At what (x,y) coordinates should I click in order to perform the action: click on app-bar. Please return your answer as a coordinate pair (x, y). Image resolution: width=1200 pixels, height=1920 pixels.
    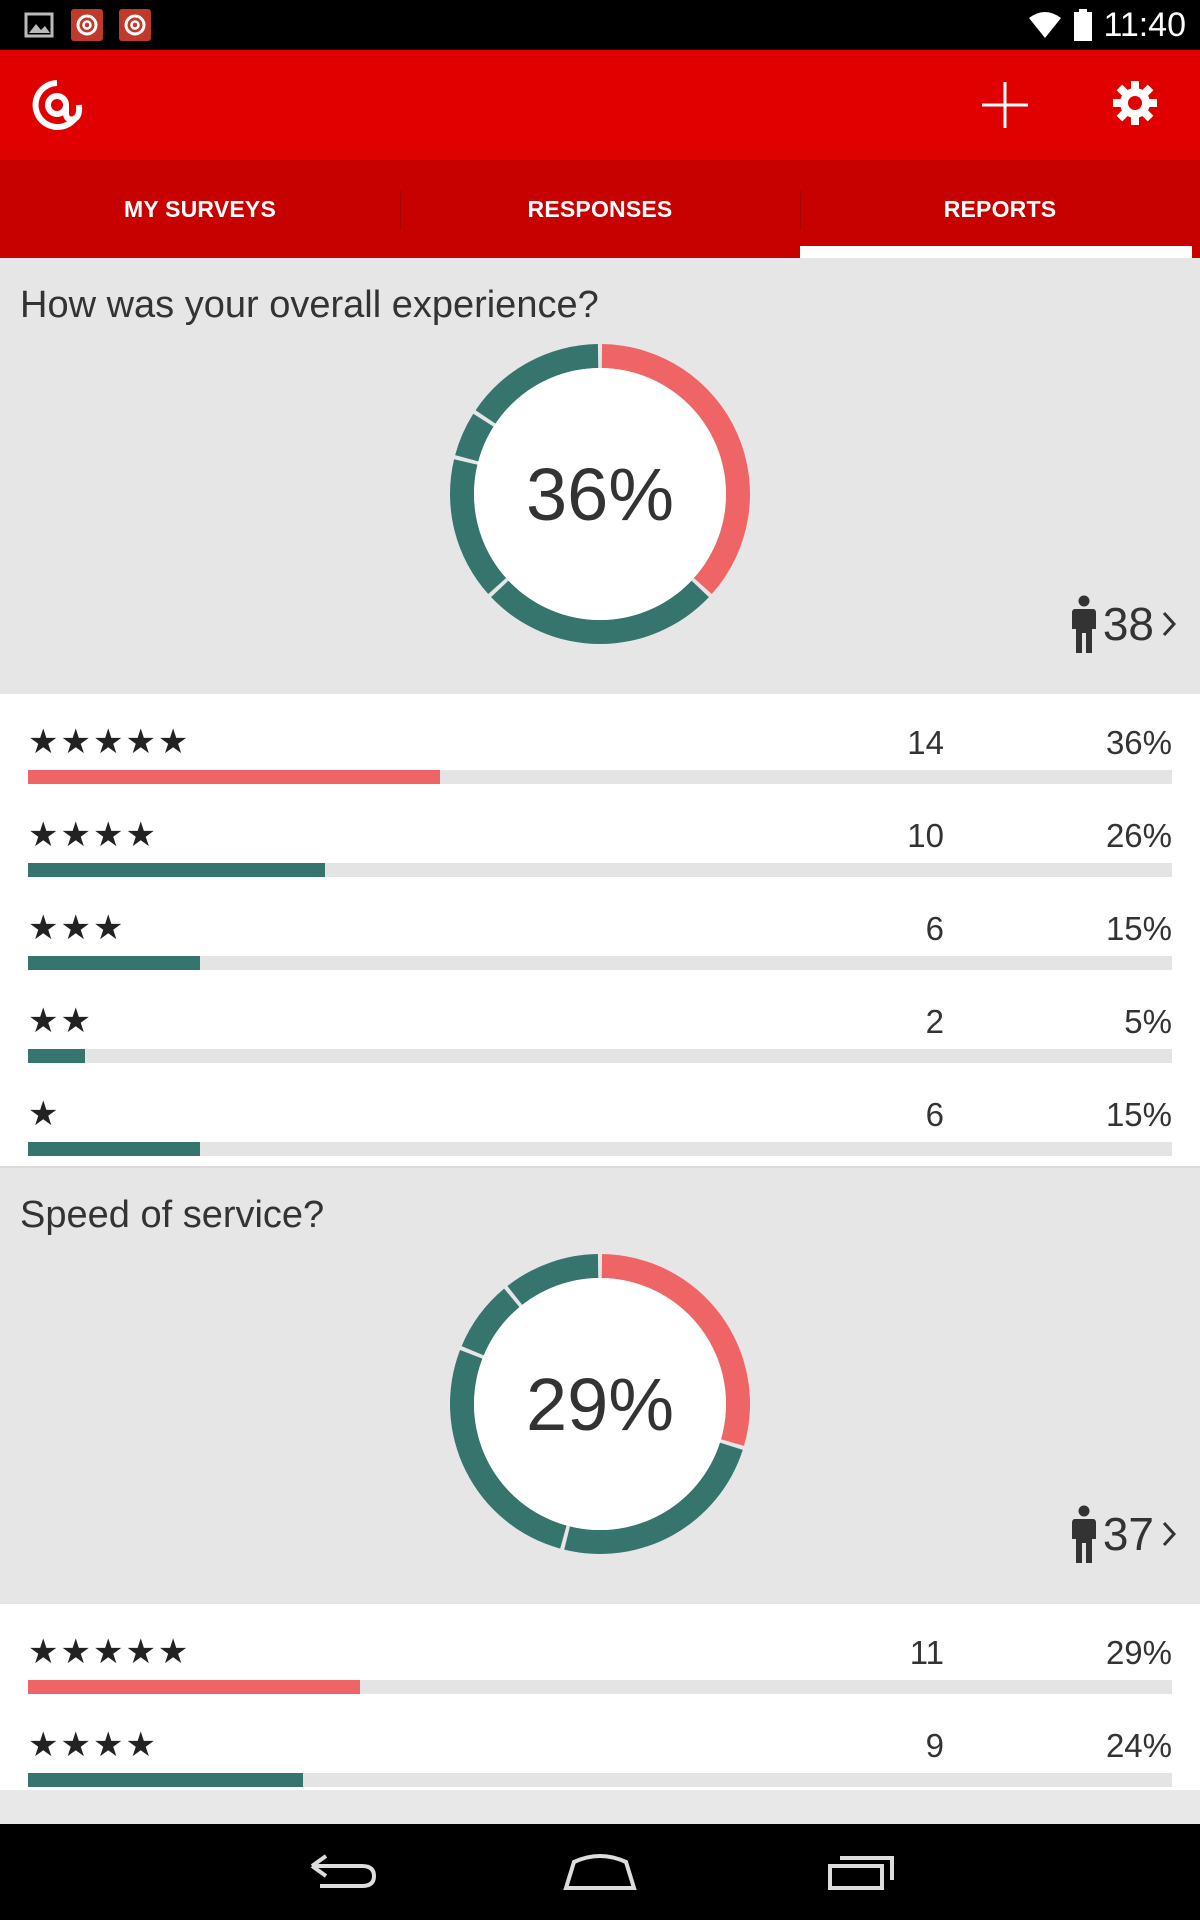
    Looking at the image, I should click on (600, 105).